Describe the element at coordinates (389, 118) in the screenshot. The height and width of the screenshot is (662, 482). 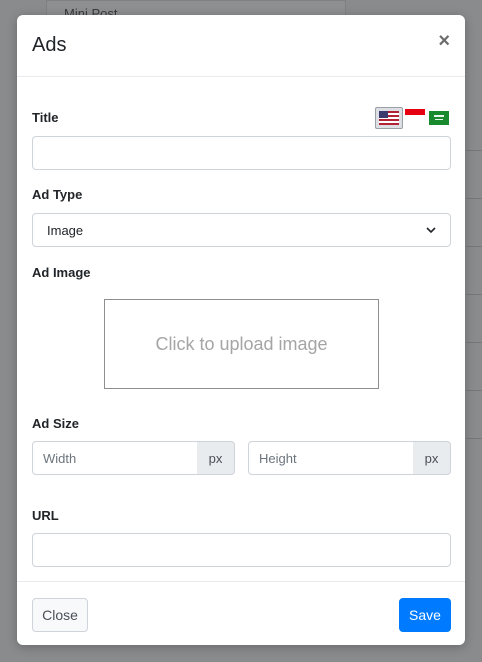
I see `us-flag-icon` at that location.